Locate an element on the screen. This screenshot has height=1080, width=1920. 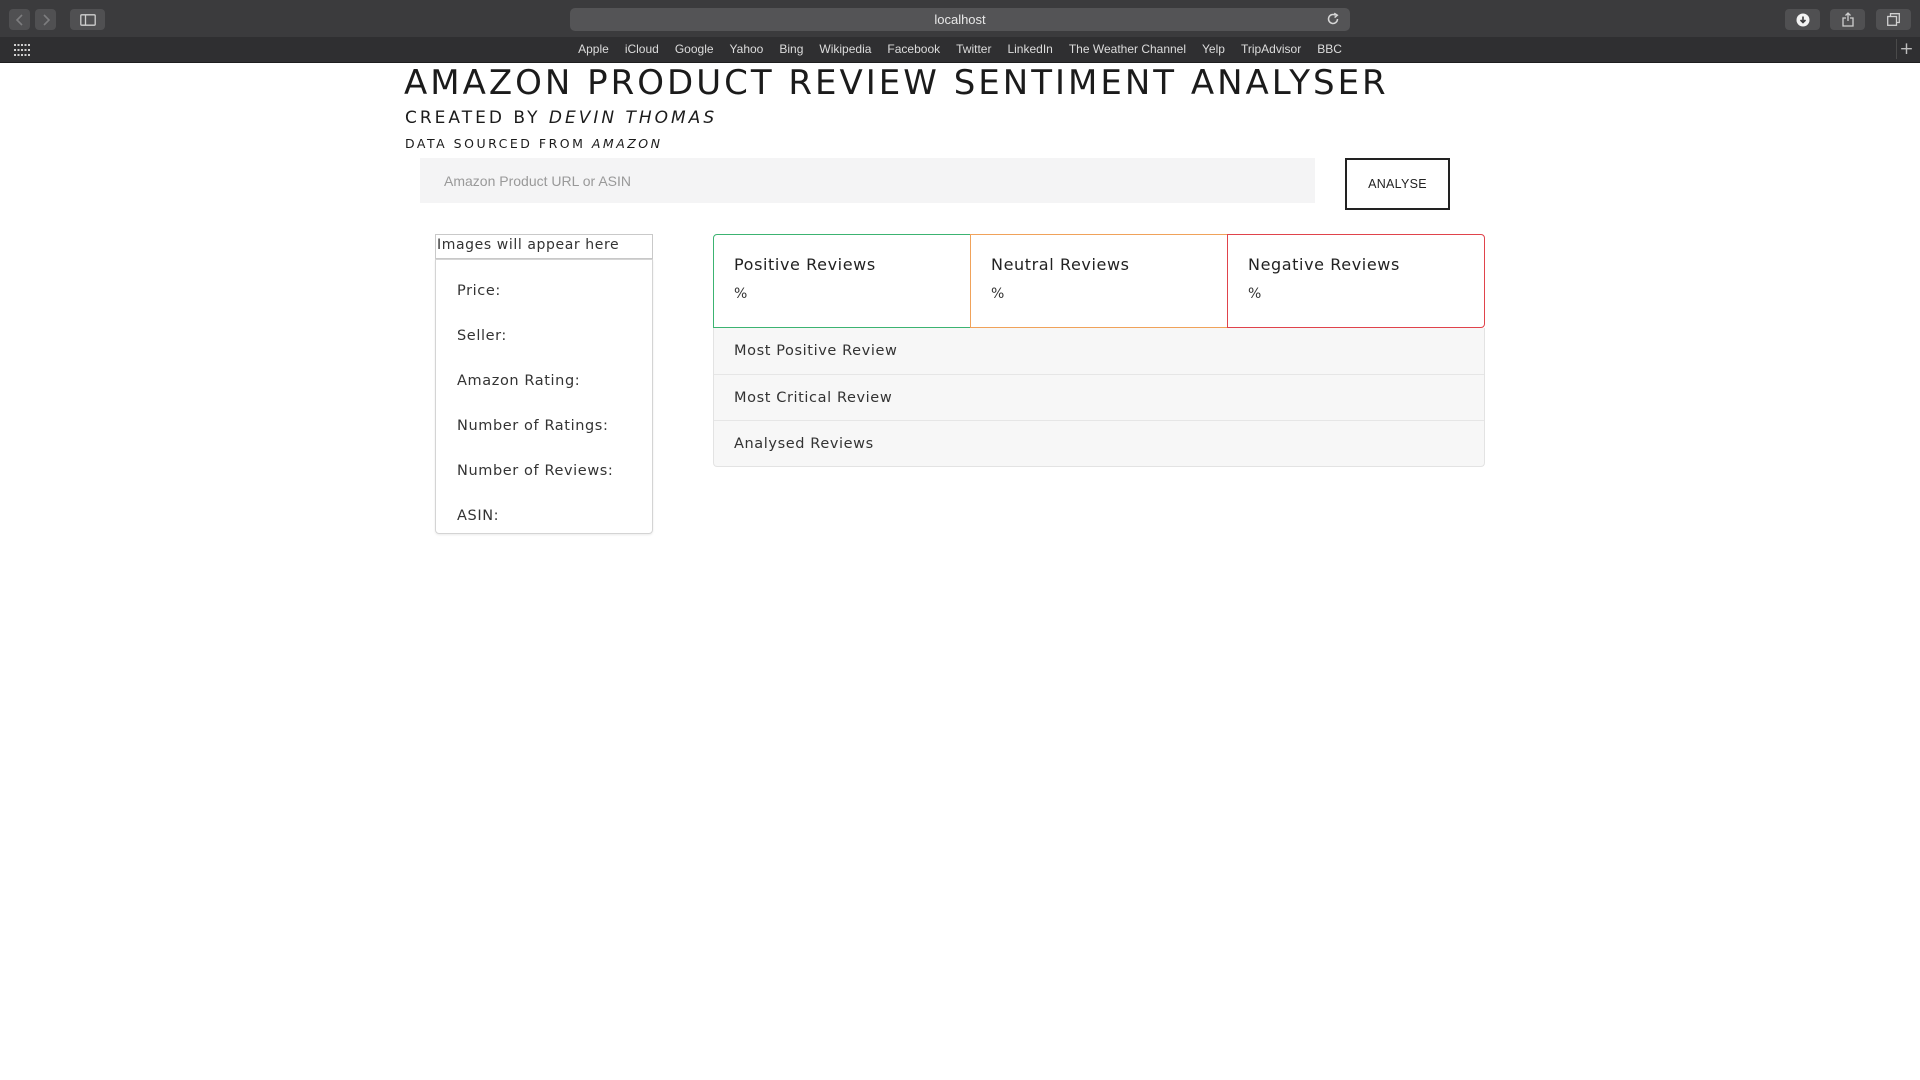
sidebar-toggle-button is located at coordinates (87, 19).